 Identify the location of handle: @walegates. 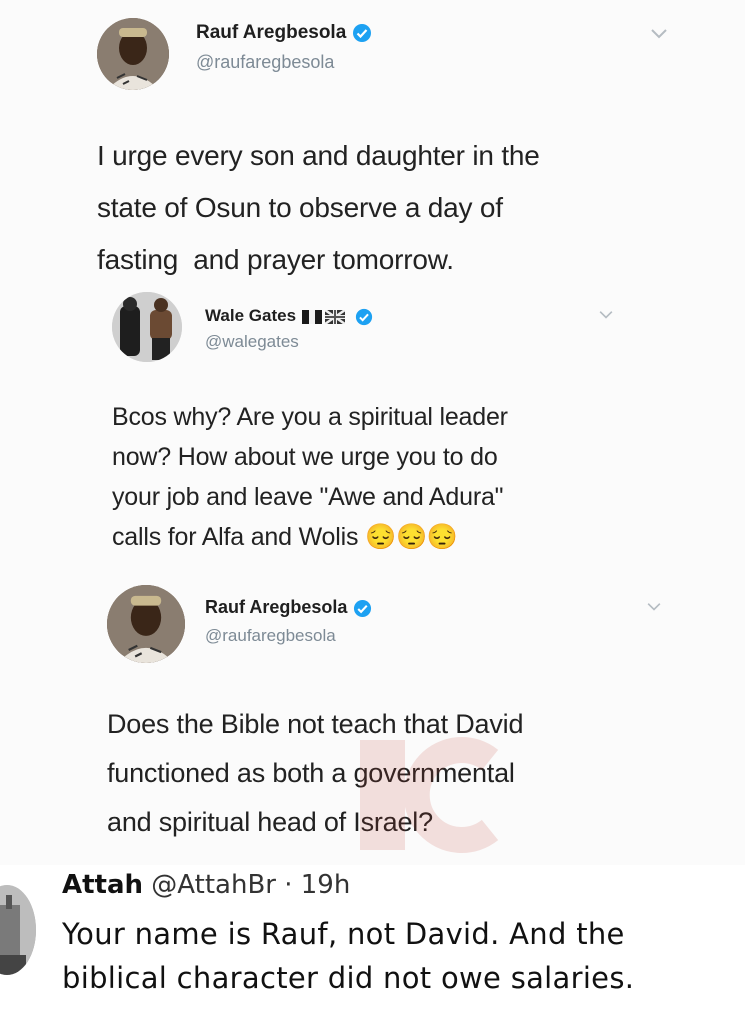
(252, 342).